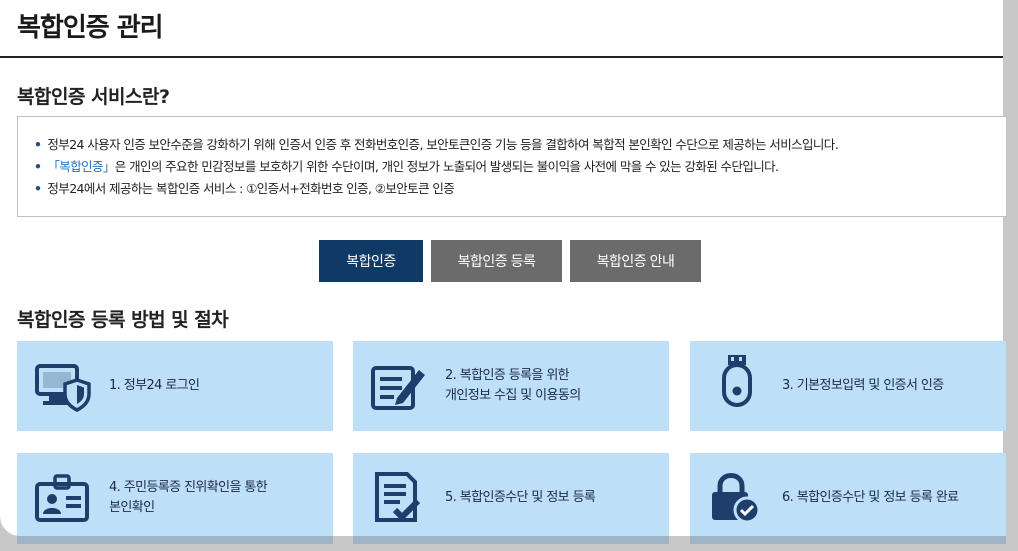  What do you see at coordinates (398, 388) in the screenshot?
I see `form-pencil-icon` at bounding box center [398, 388].